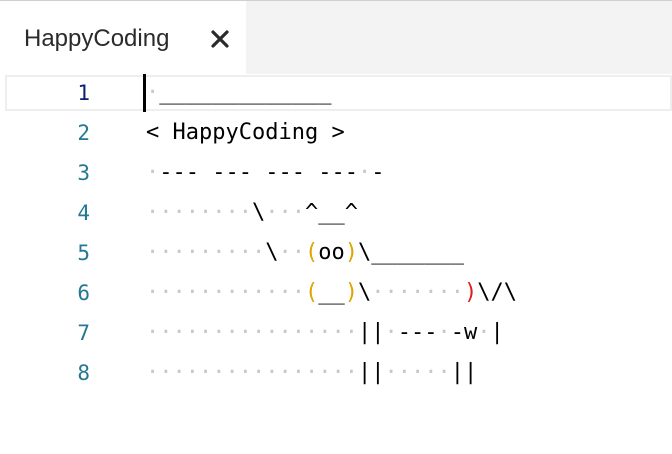 This screenshot has width=672, height=454. I want to click on line-number: 7, so click(83, 333).